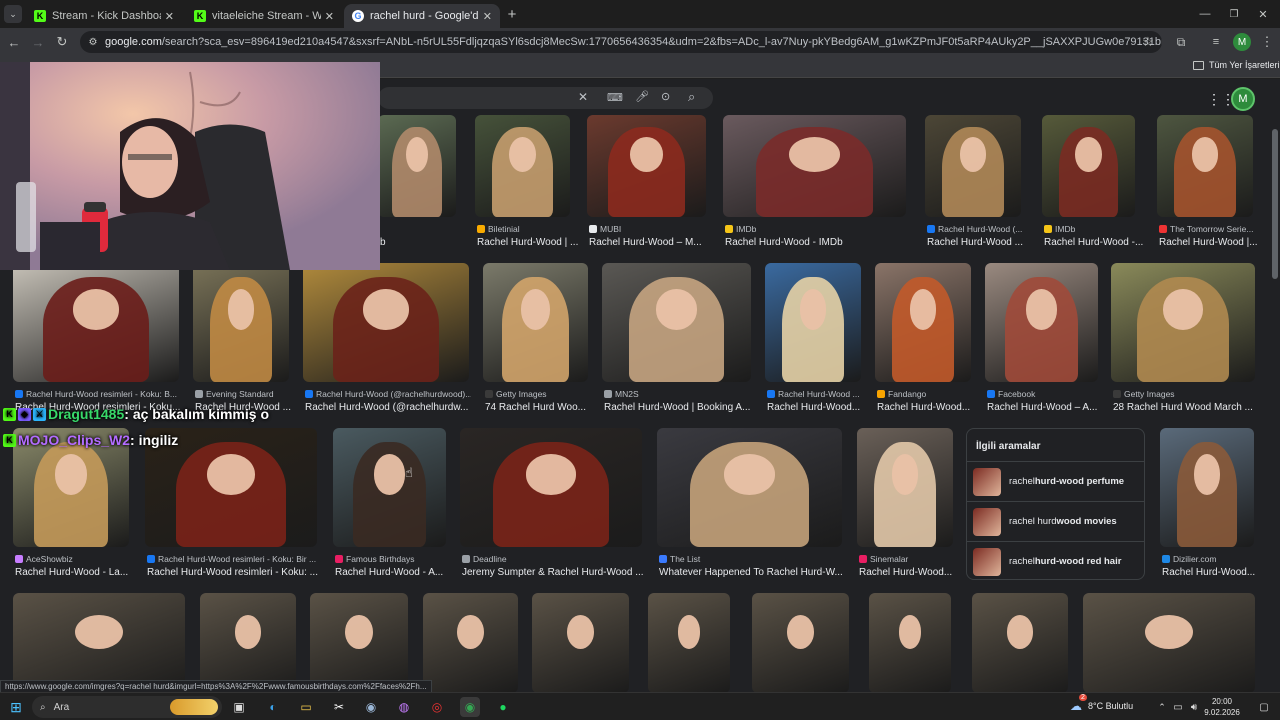 Image resolution: width=1280 pixels, height=720 pixels. What do you see at coordinates (1101, 703) in the screenshot?
I see `weather-widget: ☁ 2 8°C Bulutlu` at bounding box center [1101, 703].